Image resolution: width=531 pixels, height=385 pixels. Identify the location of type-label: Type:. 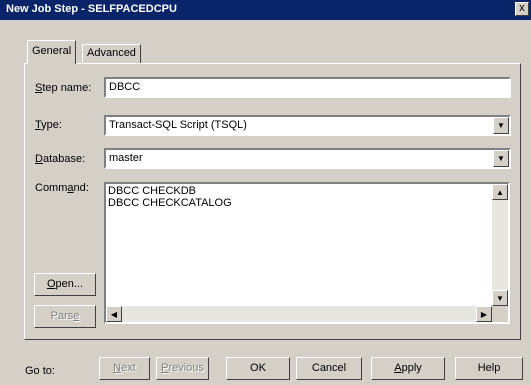
(48, 125).